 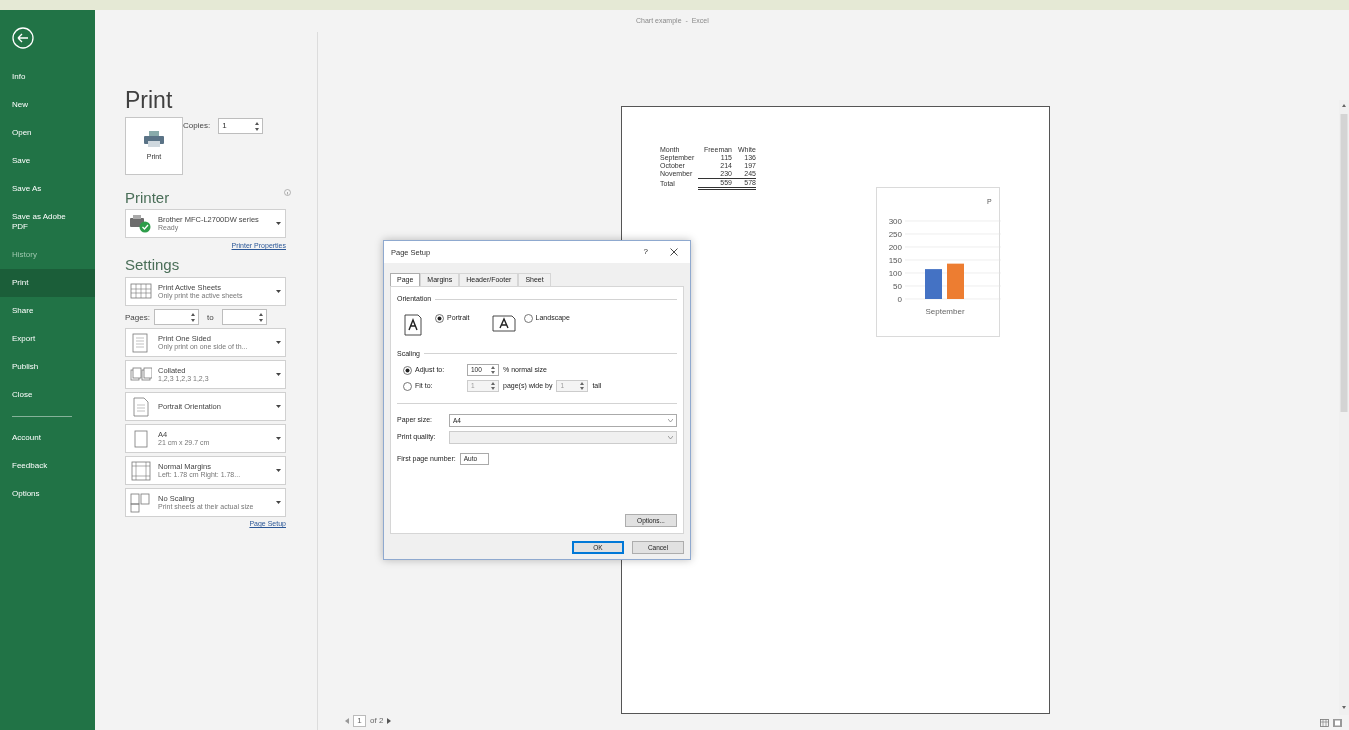 I want to click on document-icon, so click(x=141, y=406).